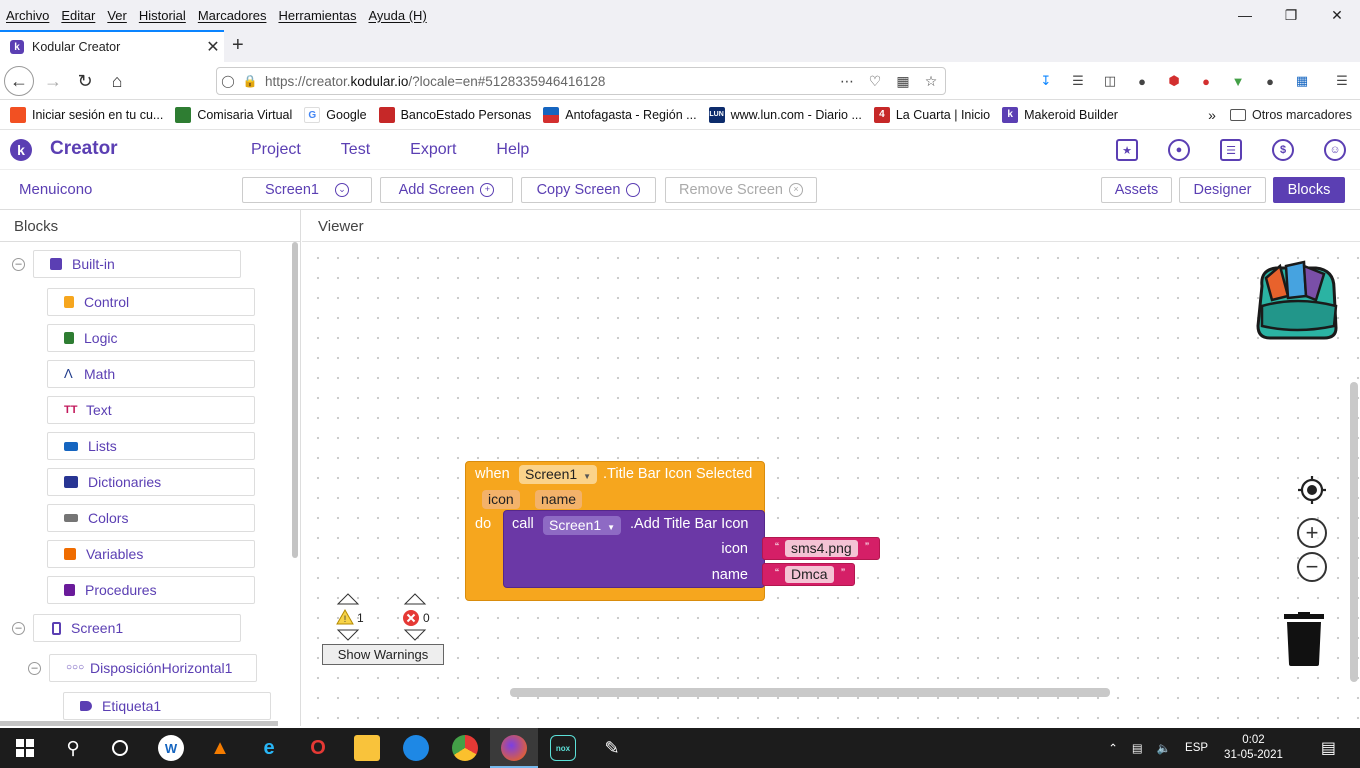  What do you see at coordinates (27, 15) in the screenshot?
I see `menu-archivo: Archivo` at bounding box center [27, 15].